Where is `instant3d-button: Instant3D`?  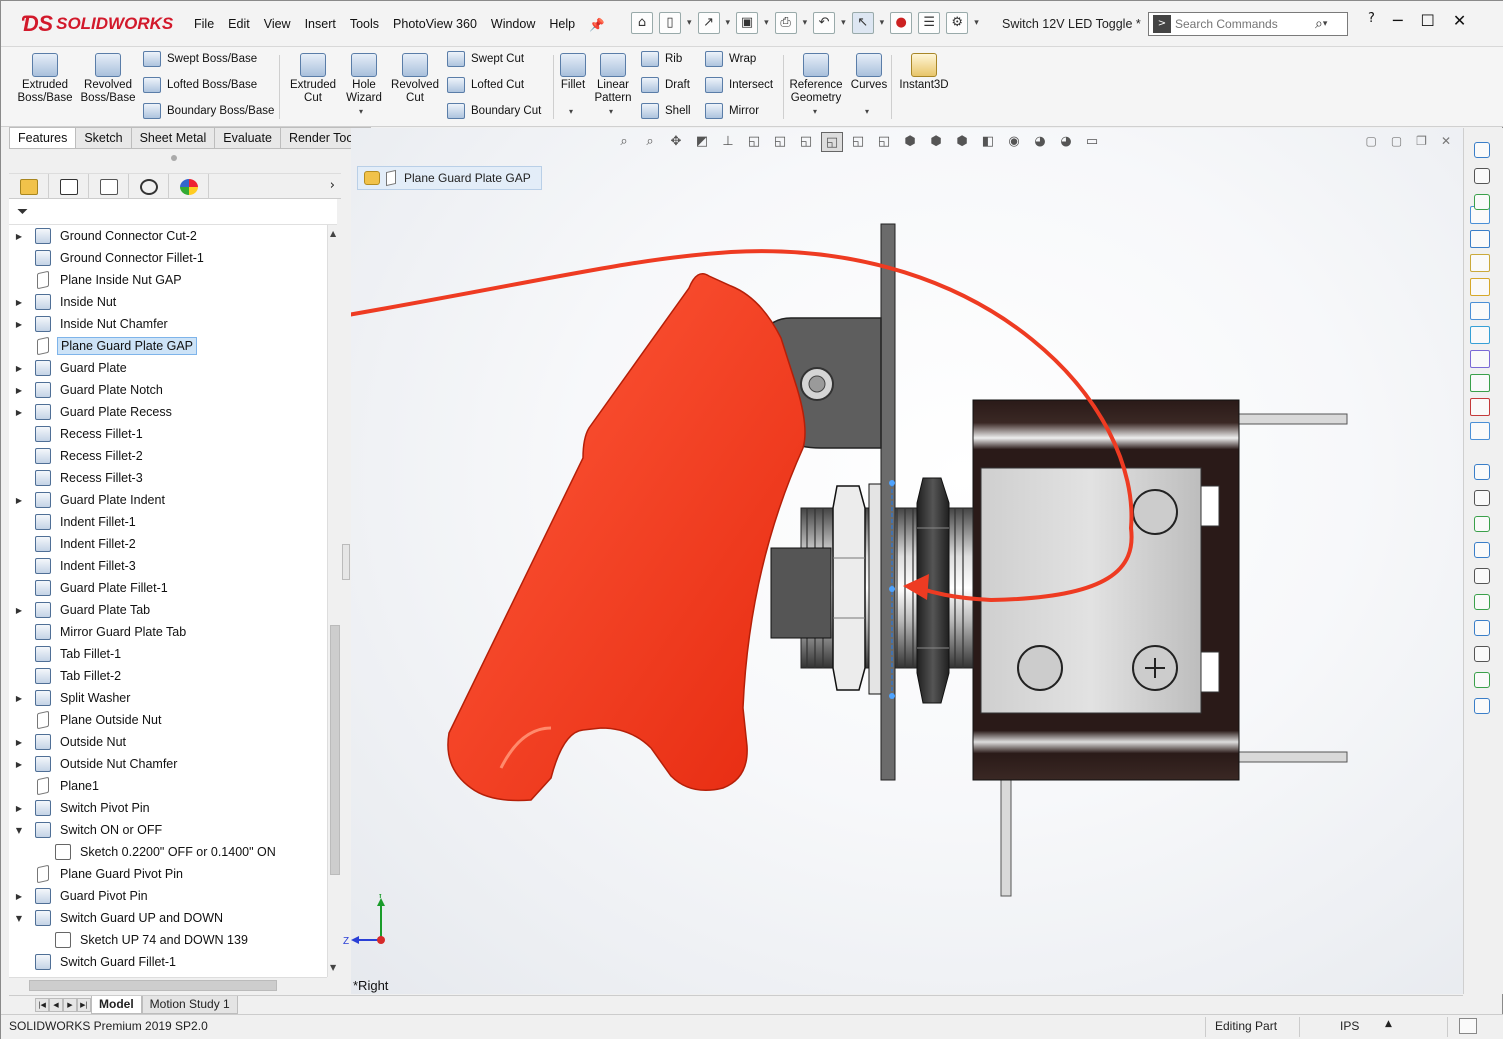
instant3d-button: Instant3D is located at coordinates (924, 72).